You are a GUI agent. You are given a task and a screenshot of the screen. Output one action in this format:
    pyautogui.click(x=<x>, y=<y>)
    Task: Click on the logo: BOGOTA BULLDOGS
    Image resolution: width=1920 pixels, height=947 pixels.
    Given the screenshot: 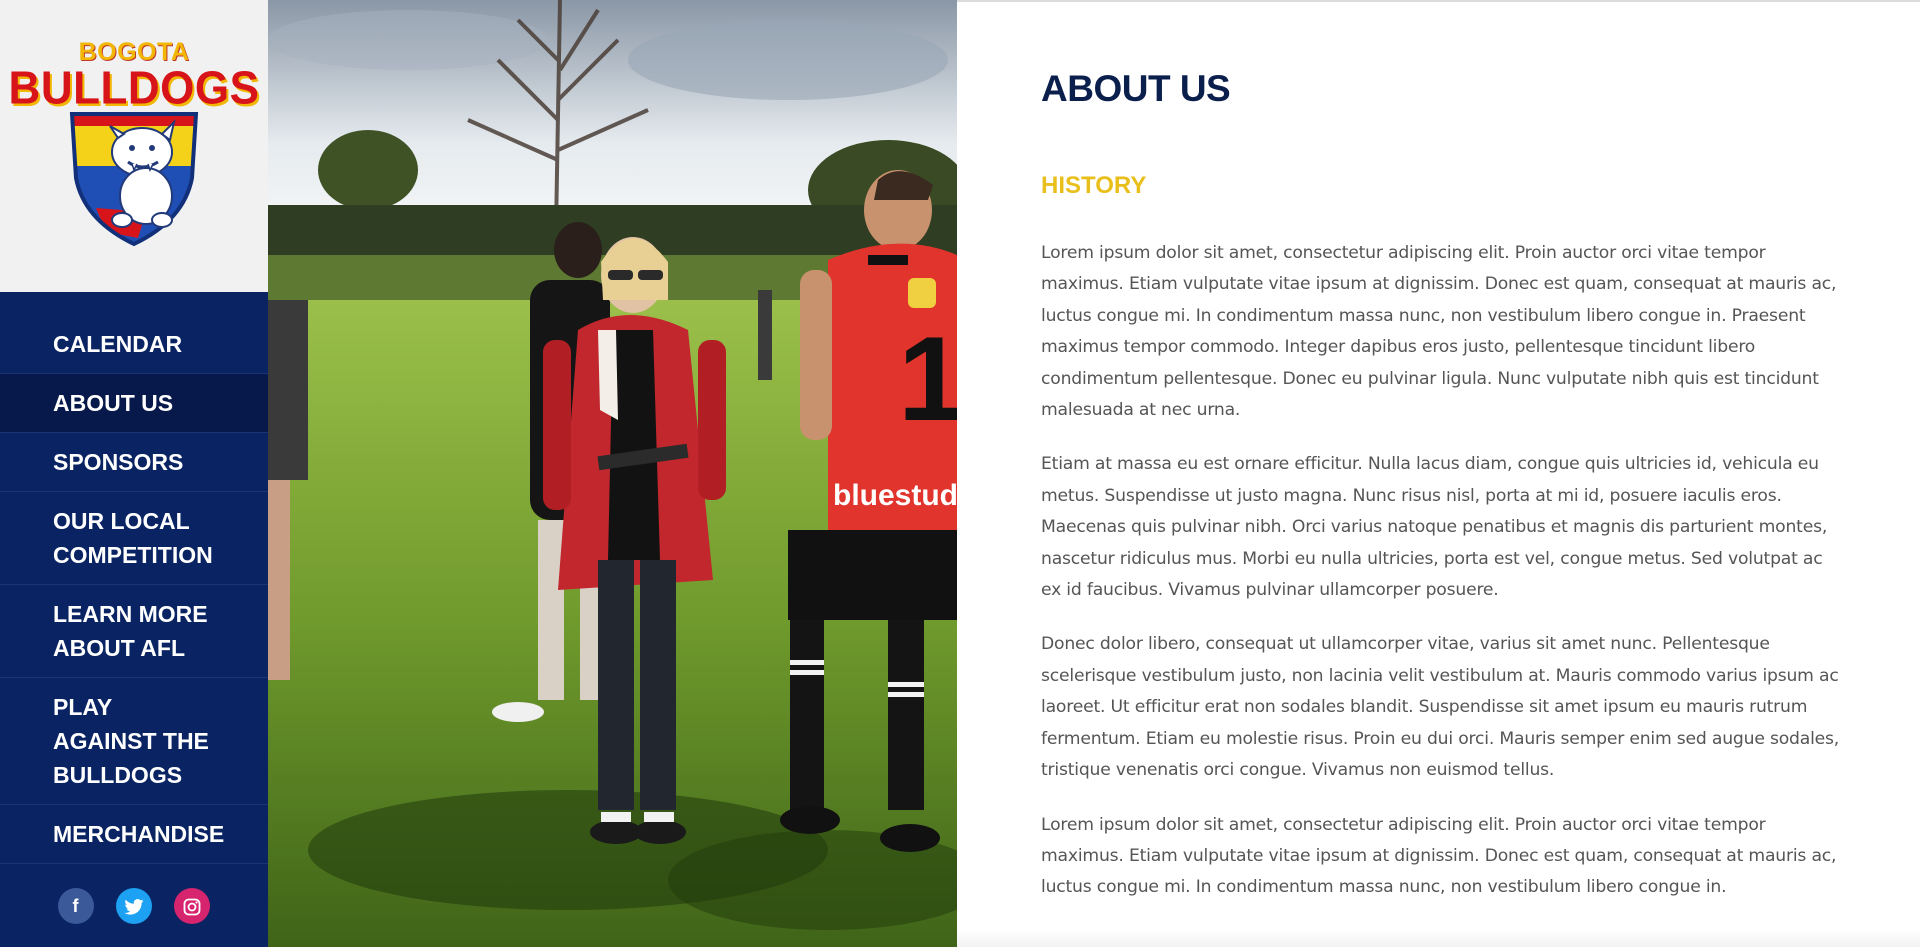 What is the action you would take?
    pyautogui.click(x=134, y=146)
    